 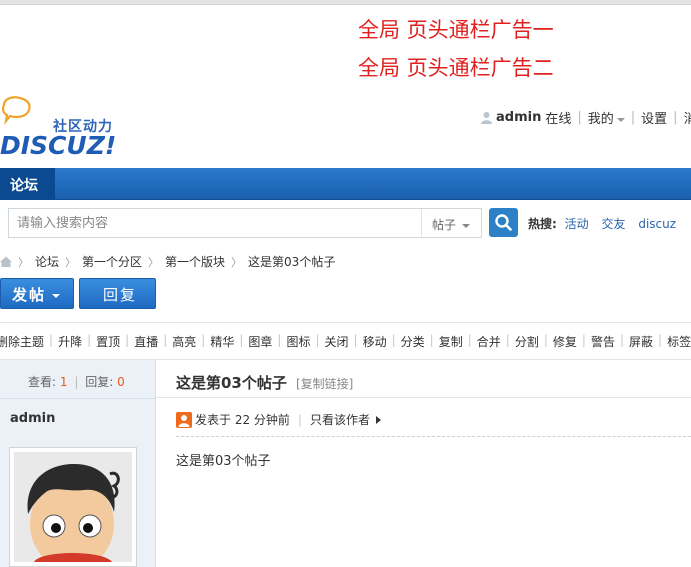 What do you see at coordinates (27, 184) in the screenshot?
I see `nav-tab-forum: 论坛` at bounding box center [27, 184].